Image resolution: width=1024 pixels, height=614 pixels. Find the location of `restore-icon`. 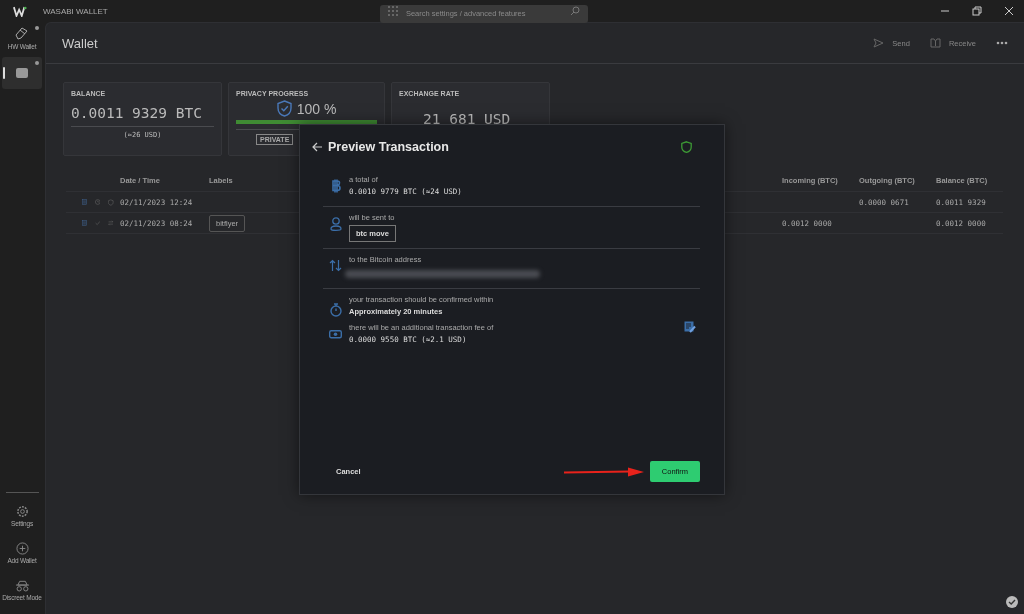

restore-icon is located at coordinates (977, 11).